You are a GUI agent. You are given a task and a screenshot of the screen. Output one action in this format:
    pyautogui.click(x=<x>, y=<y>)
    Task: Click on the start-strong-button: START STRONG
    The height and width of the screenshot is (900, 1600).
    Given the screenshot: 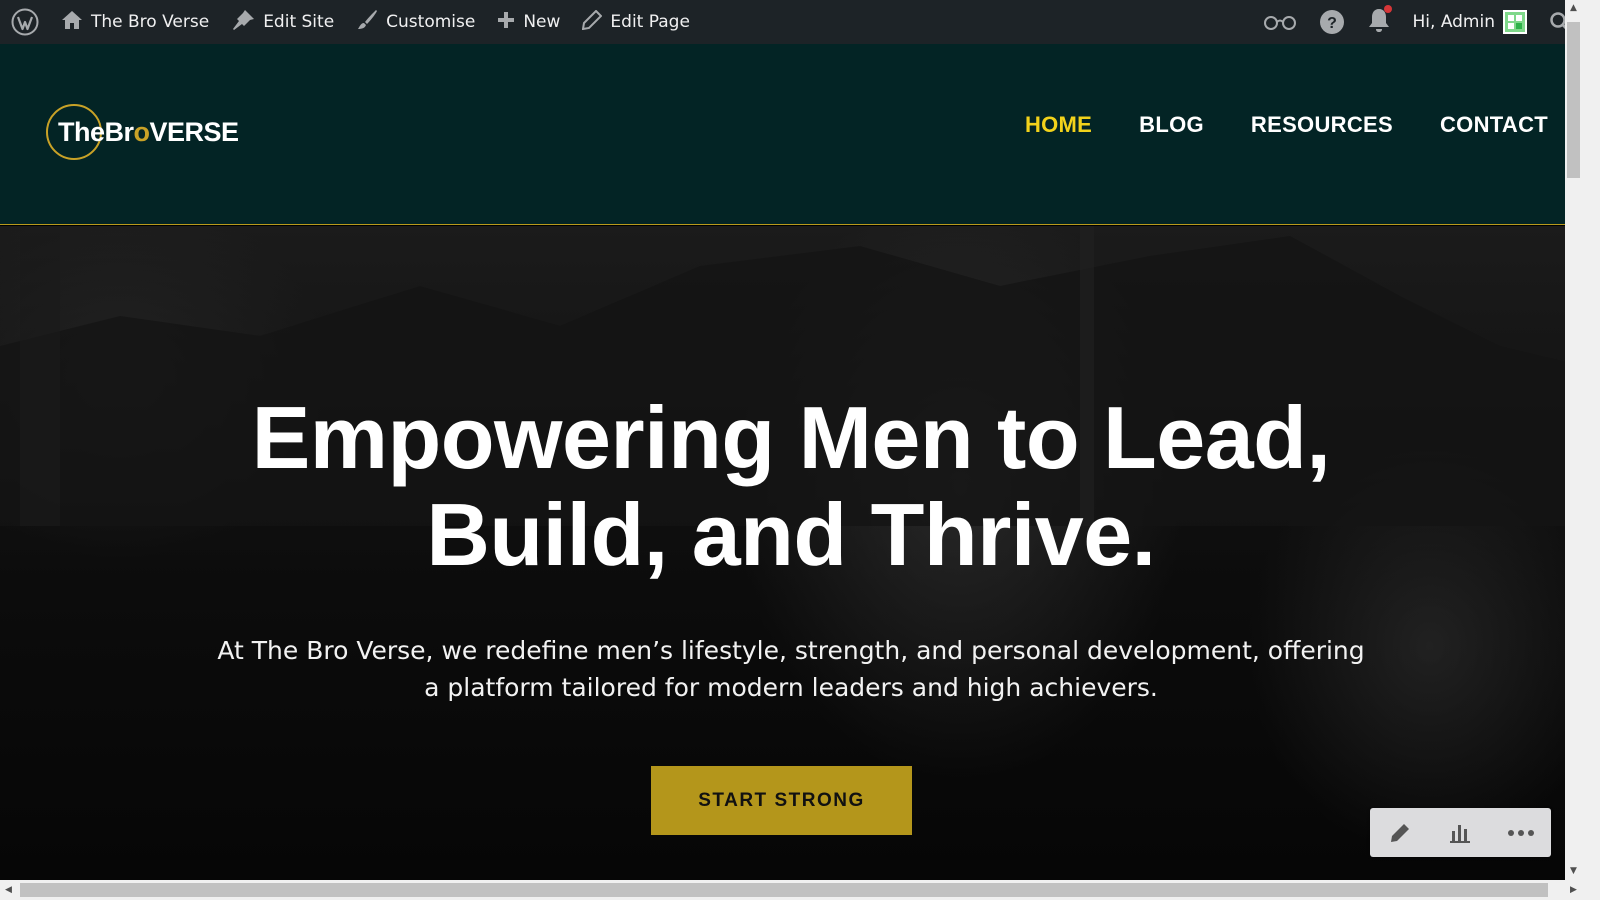 What is the action you would take?
    pyautogui.click(x=781, y=800)
    